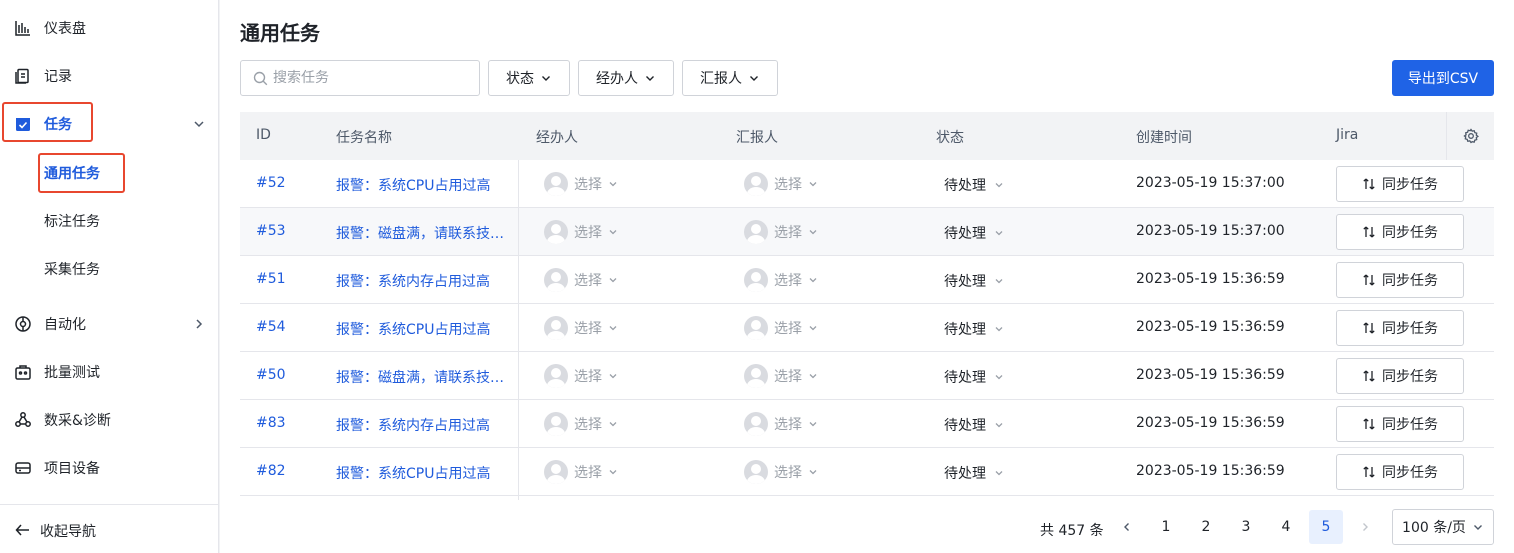  What do you see at coordinates (23, 372) in the screenshot?
I see `toolbox-icon` at bounding box center [23, 372].